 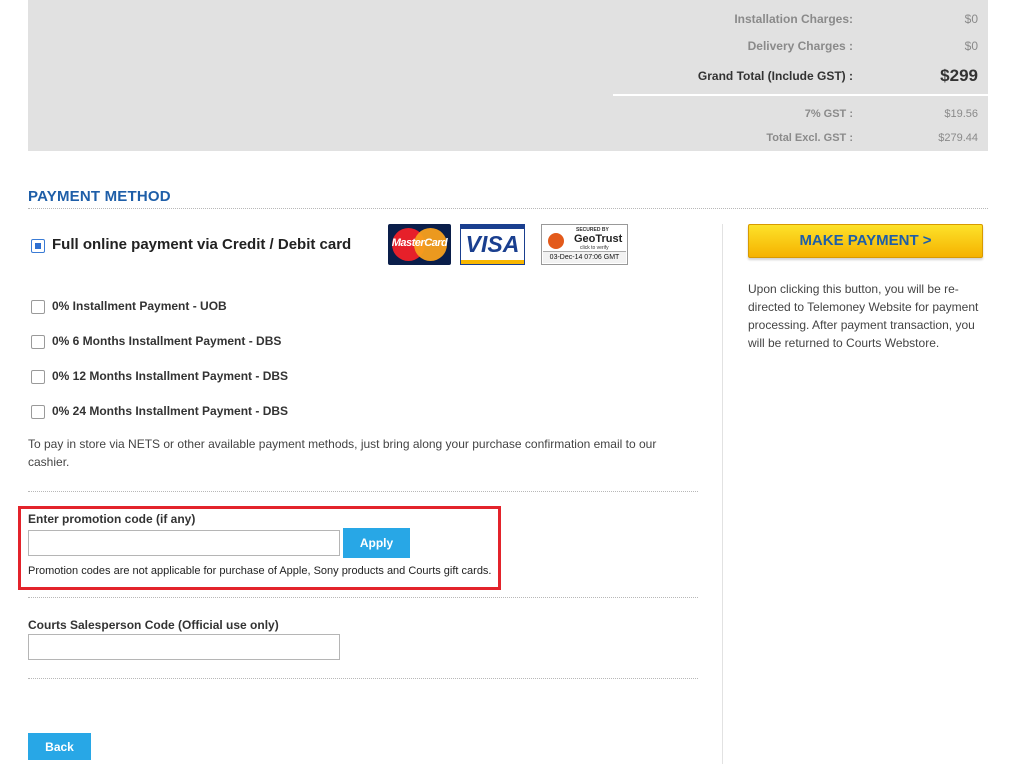 I want to click on uob-installment-label: 0% Installment Payment - UOB, so click(x=139, y=306).